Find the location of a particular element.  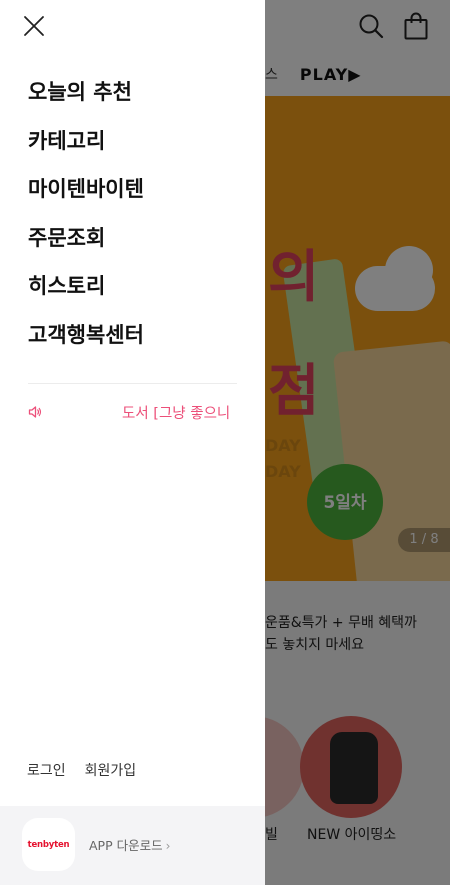

menu-item-today-recommend: 오늘의 추천 is located at coordinates (86, 98).